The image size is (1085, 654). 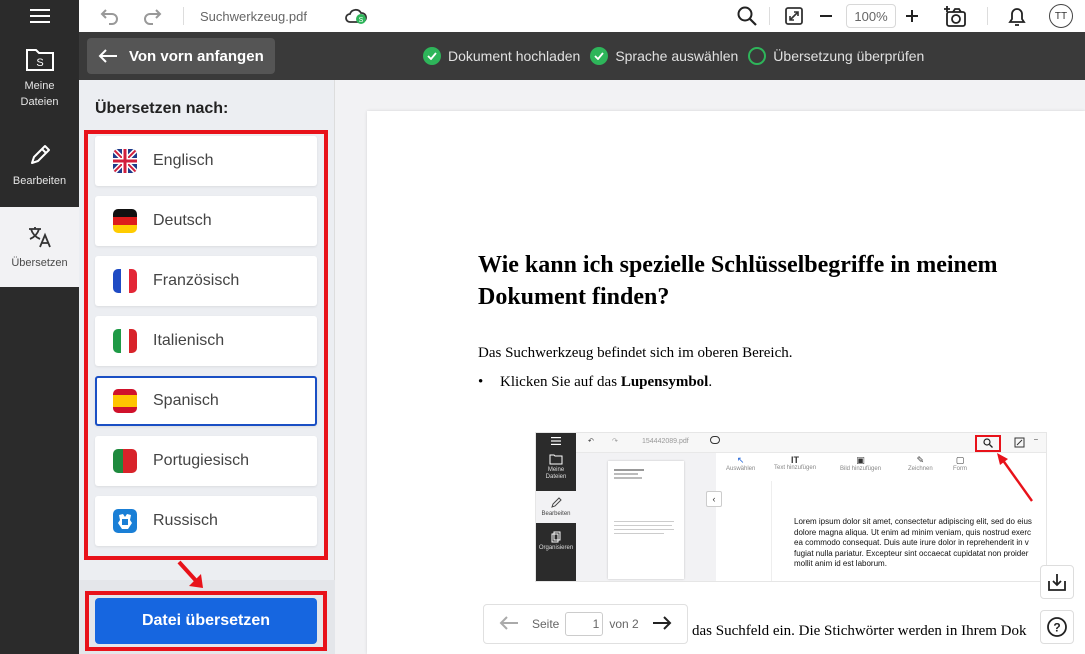 I want to click on page-label: Seite, so click(x=546, y=624).